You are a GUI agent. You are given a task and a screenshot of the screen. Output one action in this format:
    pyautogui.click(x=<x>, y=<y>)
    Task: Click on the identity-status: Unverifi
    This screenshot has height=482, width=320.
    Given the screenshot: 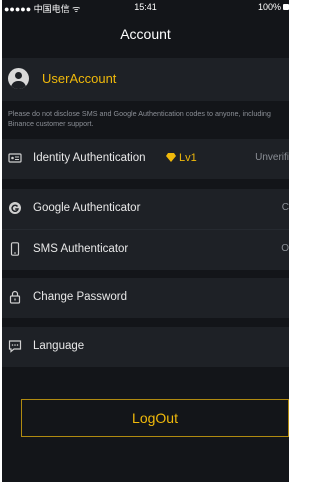 What is the action you would take?
    pyautogui.click(x=272, y=157)
    